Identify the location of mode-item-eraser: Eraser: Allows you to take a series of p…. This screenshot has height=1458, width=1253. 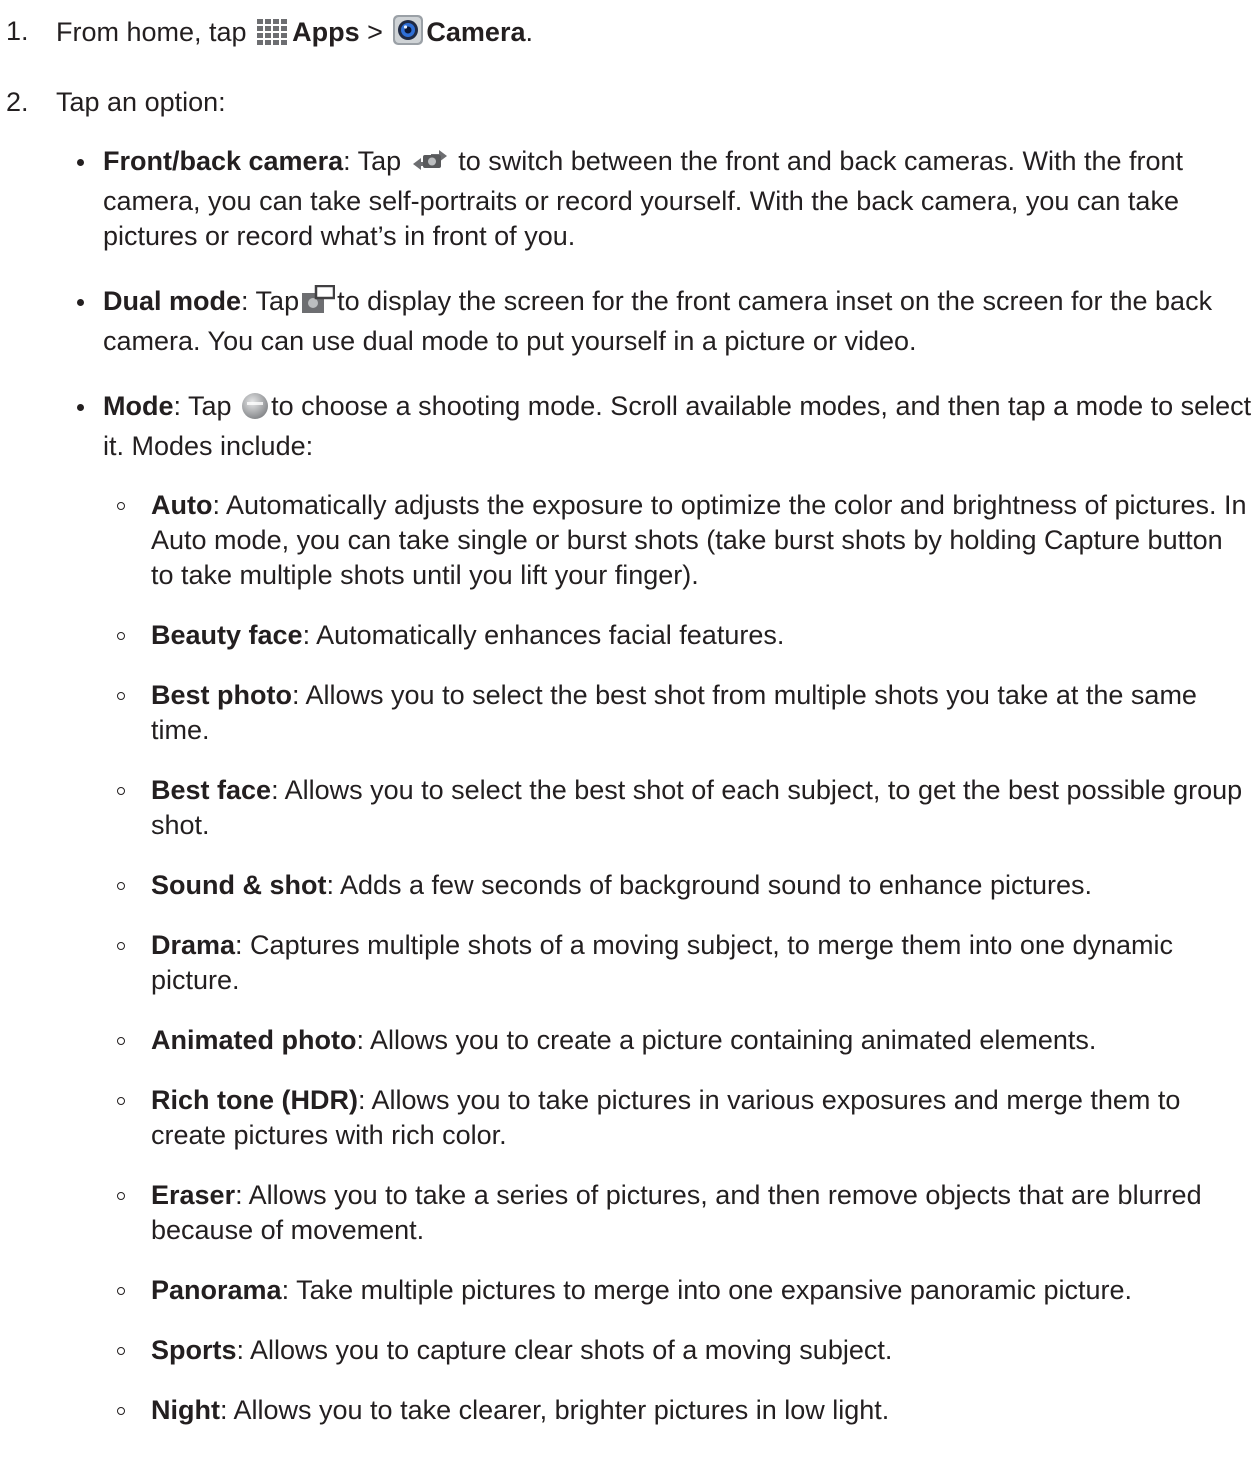
(677, 1213).